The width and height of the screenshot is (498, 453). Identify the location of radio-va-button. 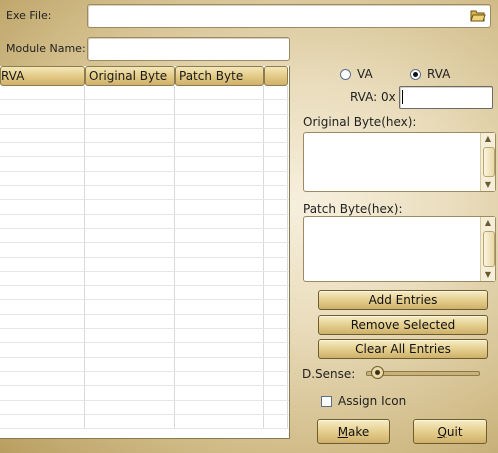
(345, 74).